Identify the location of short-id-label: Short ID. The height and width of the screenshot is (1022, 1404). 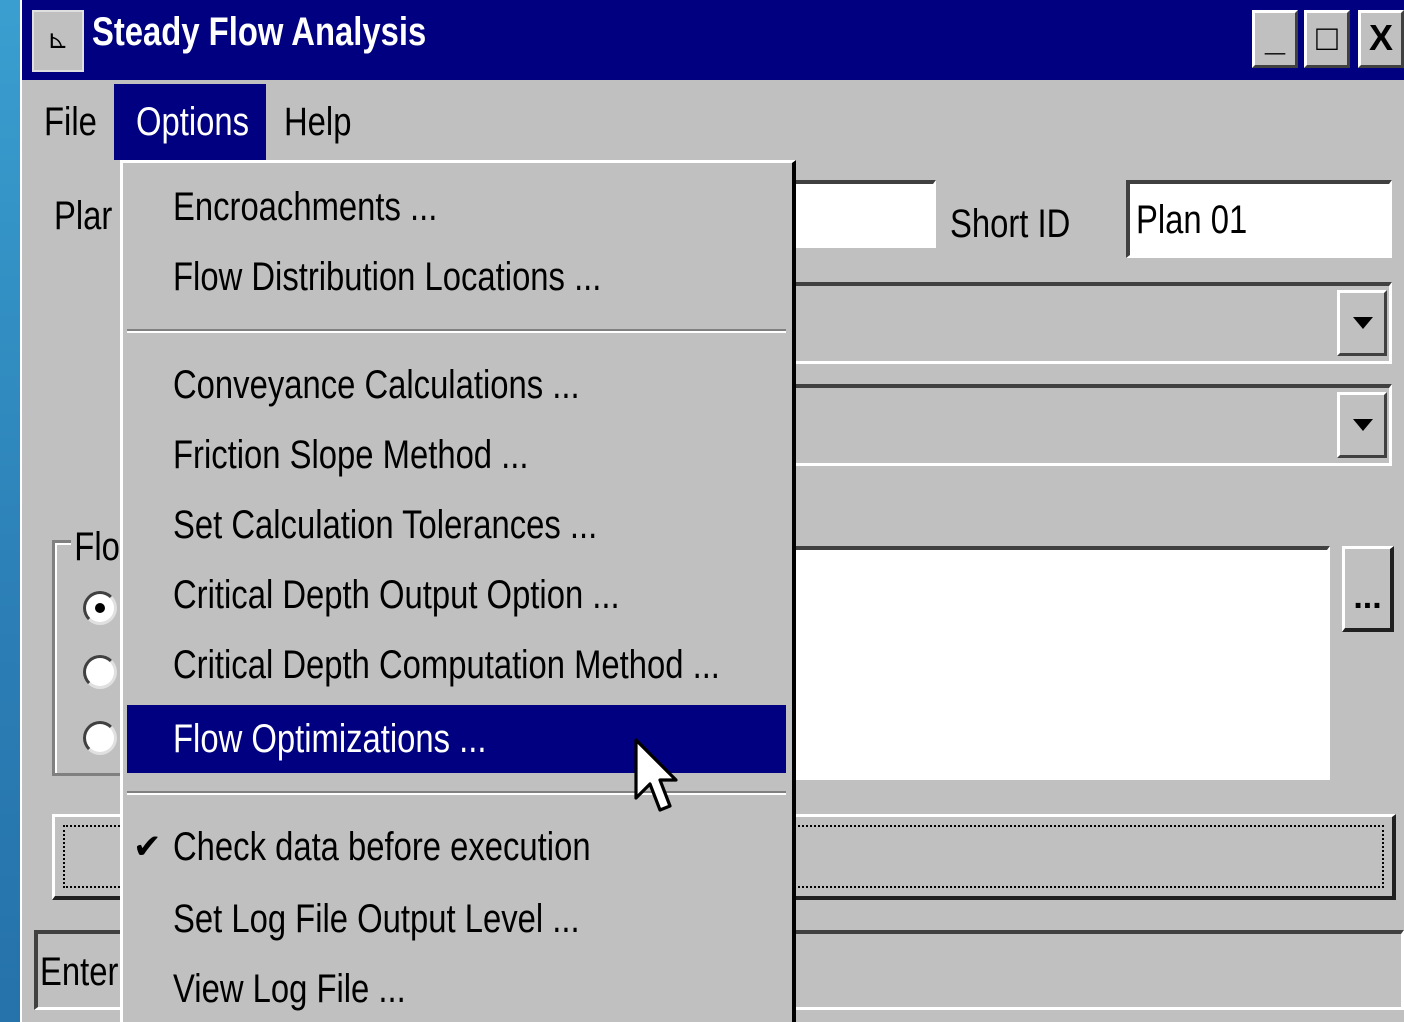
(1010, 224).